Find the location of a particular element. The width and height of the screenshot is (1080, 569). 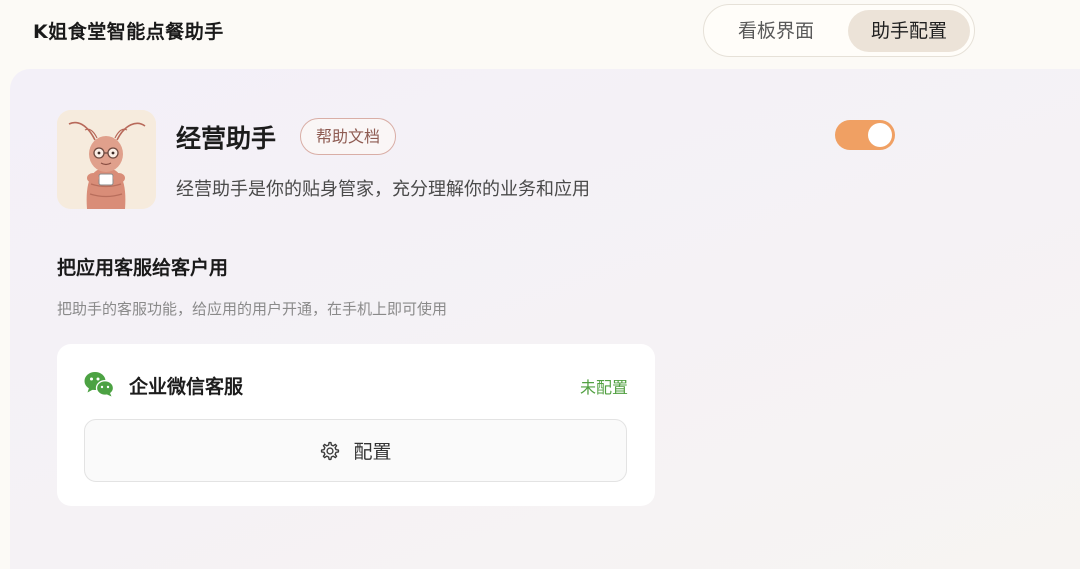

assistant-description: 经营助手是你的贴身管家，充分理解你的业务和应用 is located at coordinates (383, 189).